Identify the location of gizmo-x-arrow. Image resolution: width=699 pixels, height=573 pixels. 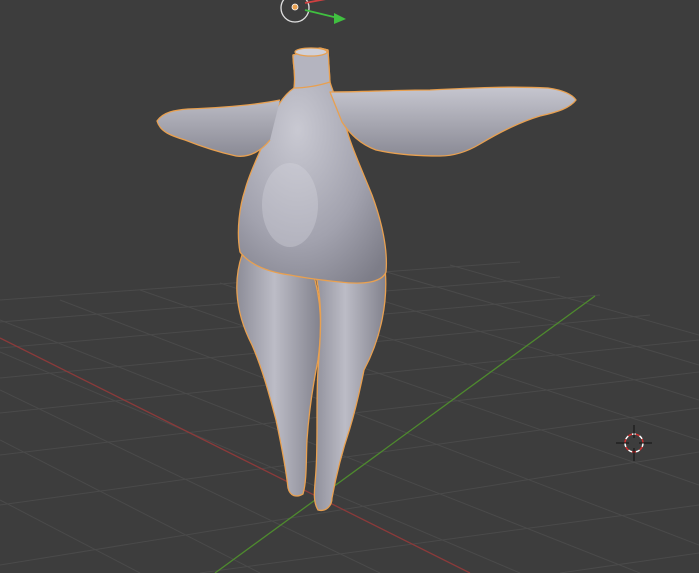
(323, 2).